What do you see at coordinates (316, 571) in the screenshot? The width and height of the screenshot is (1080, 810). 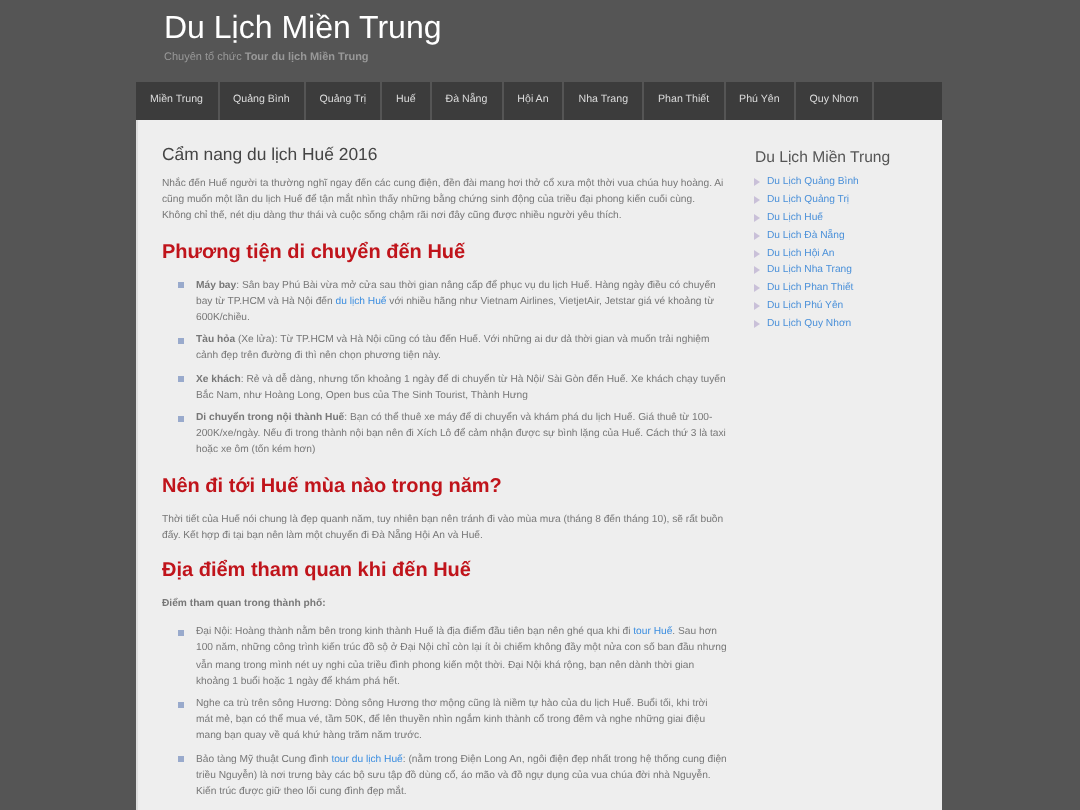 I see `section-heading: Địa điểm tham quan khi đến Huế` at bounding box center [316, 571].